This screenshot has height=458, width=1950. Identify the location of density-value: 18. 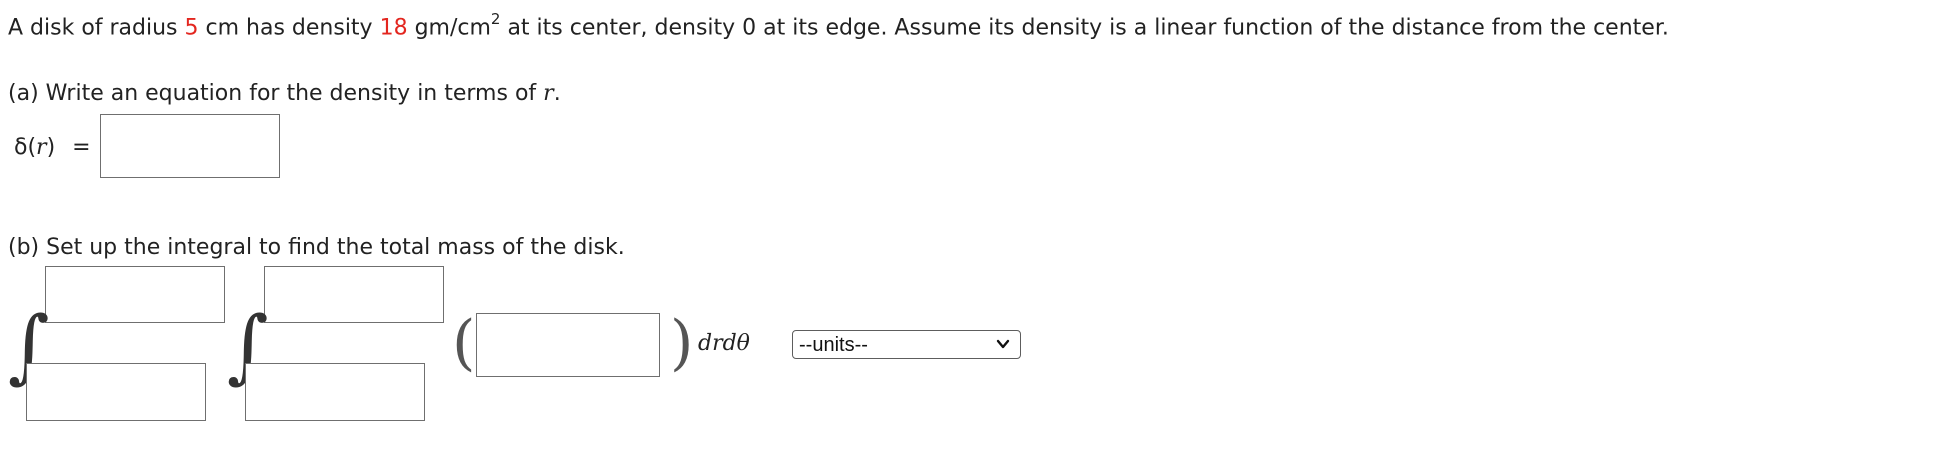
(393, 28).